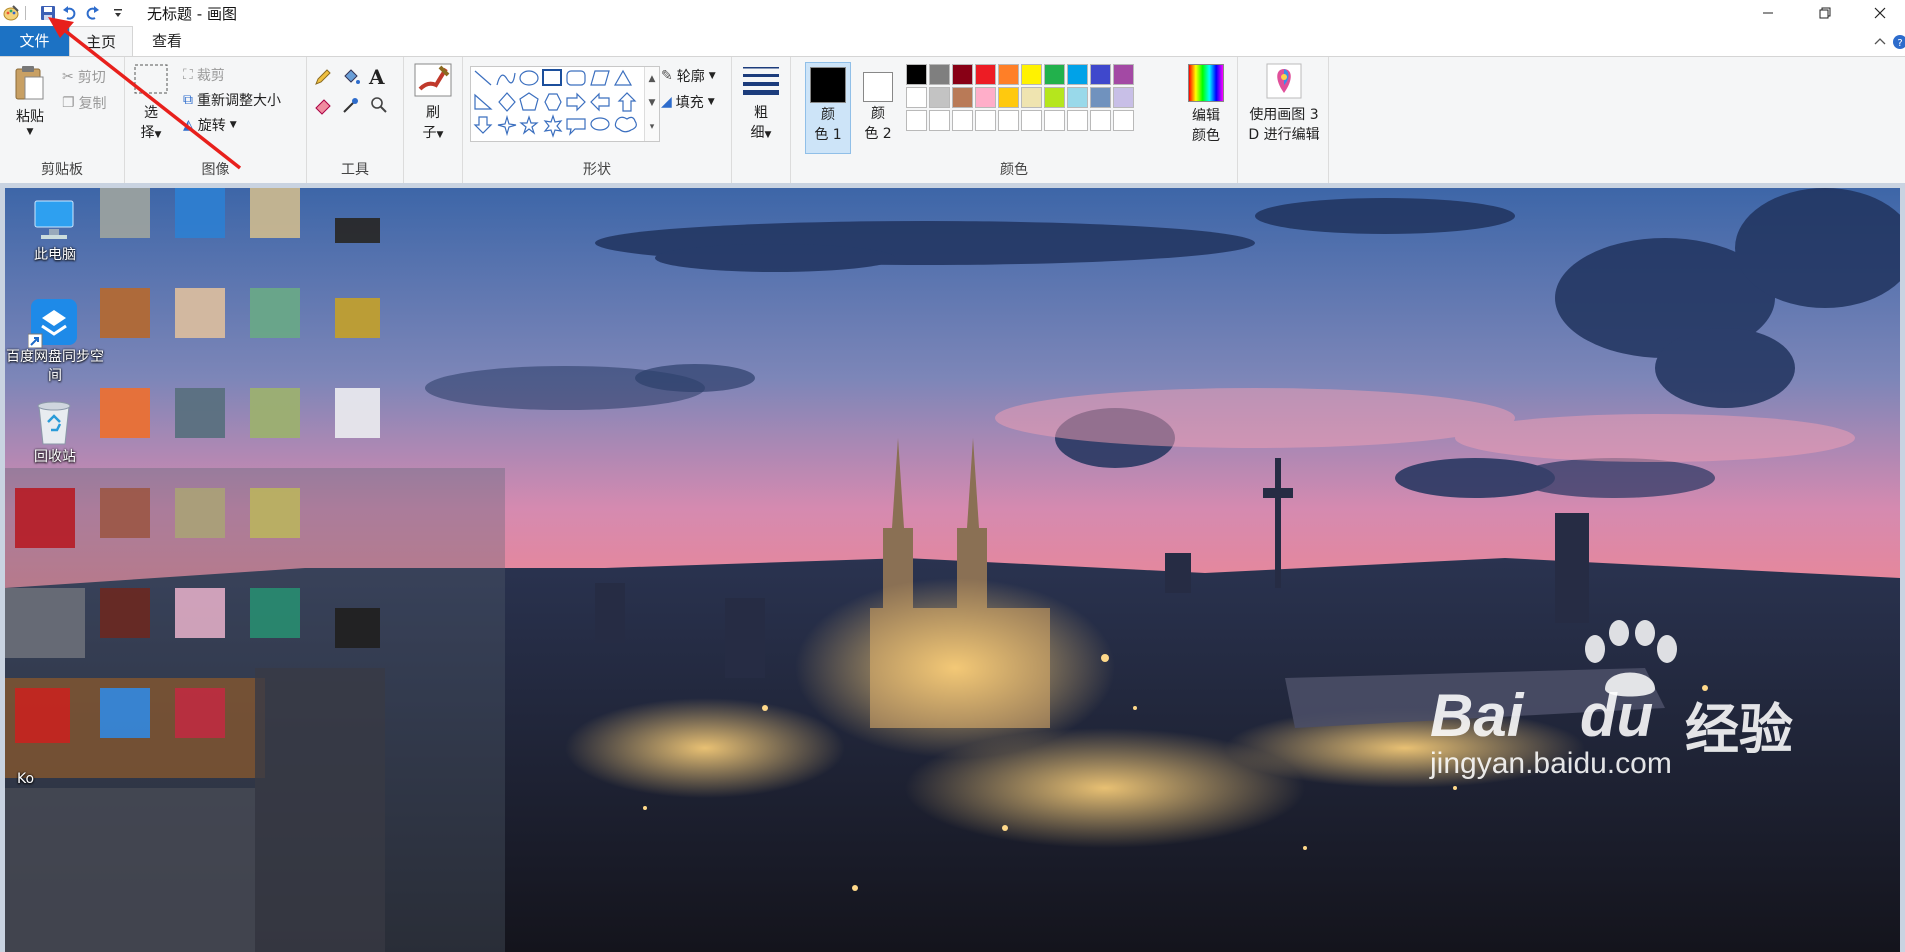 The width and height of the screenshot is (1905, 952). I want to click on eraser-tool, so click(324, 105).